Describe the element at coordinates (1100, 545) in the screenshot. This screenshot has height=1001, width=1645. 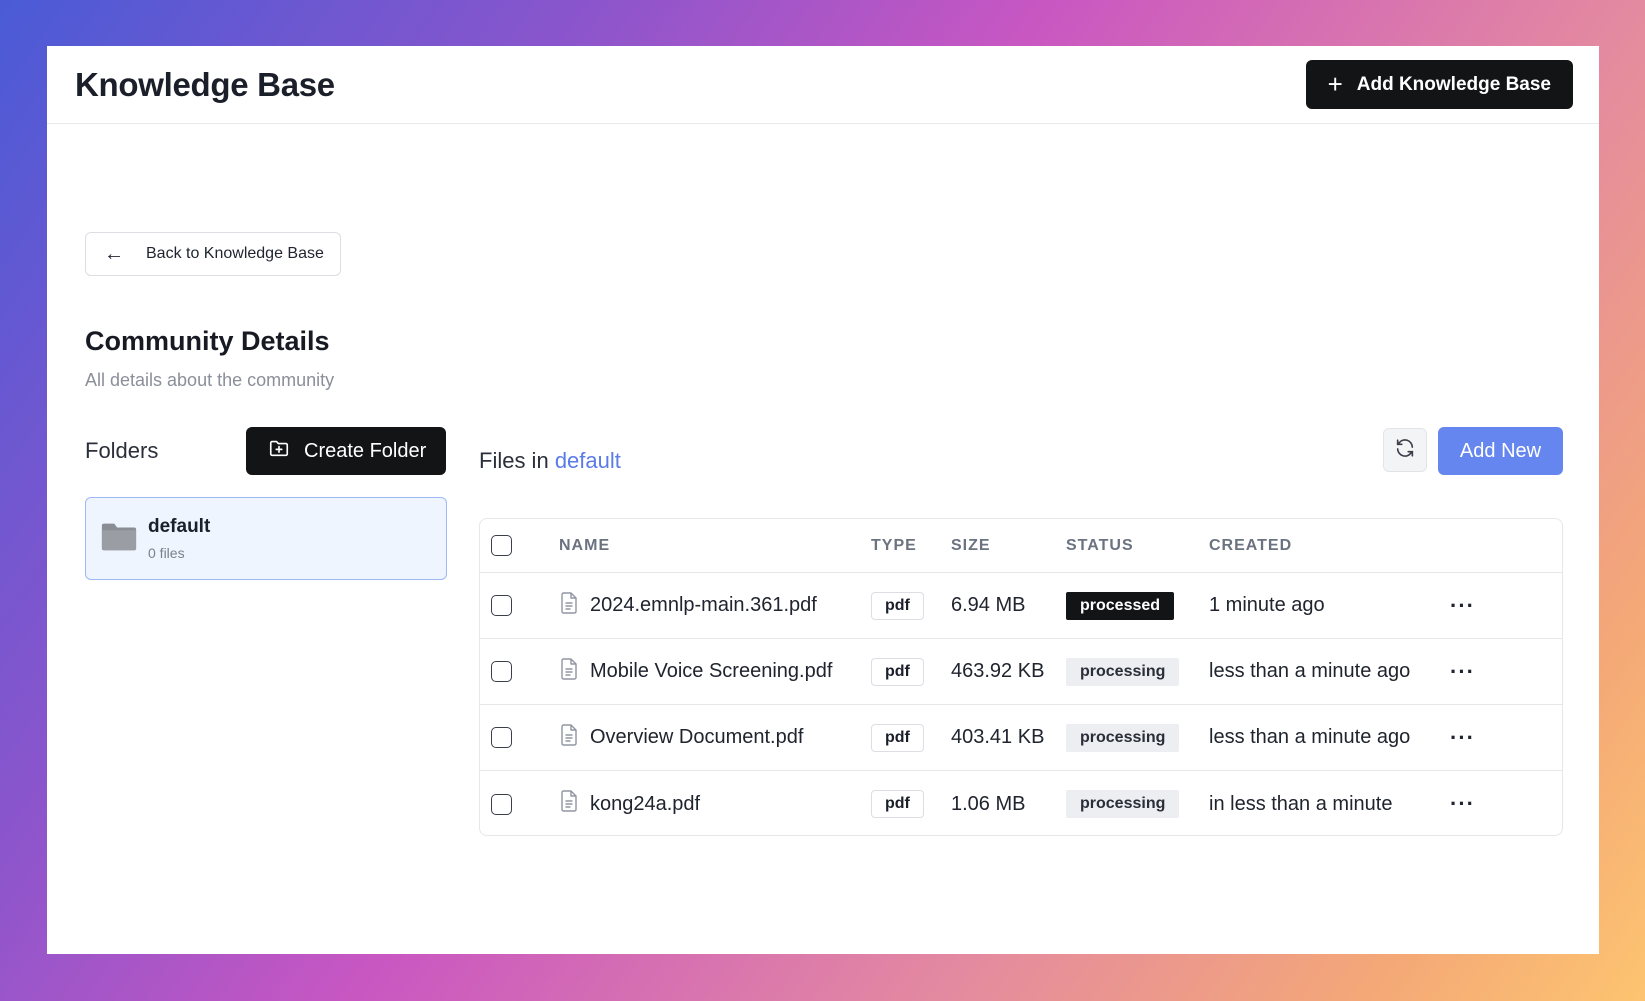
I see `column-header-status: STATUS` at that location.